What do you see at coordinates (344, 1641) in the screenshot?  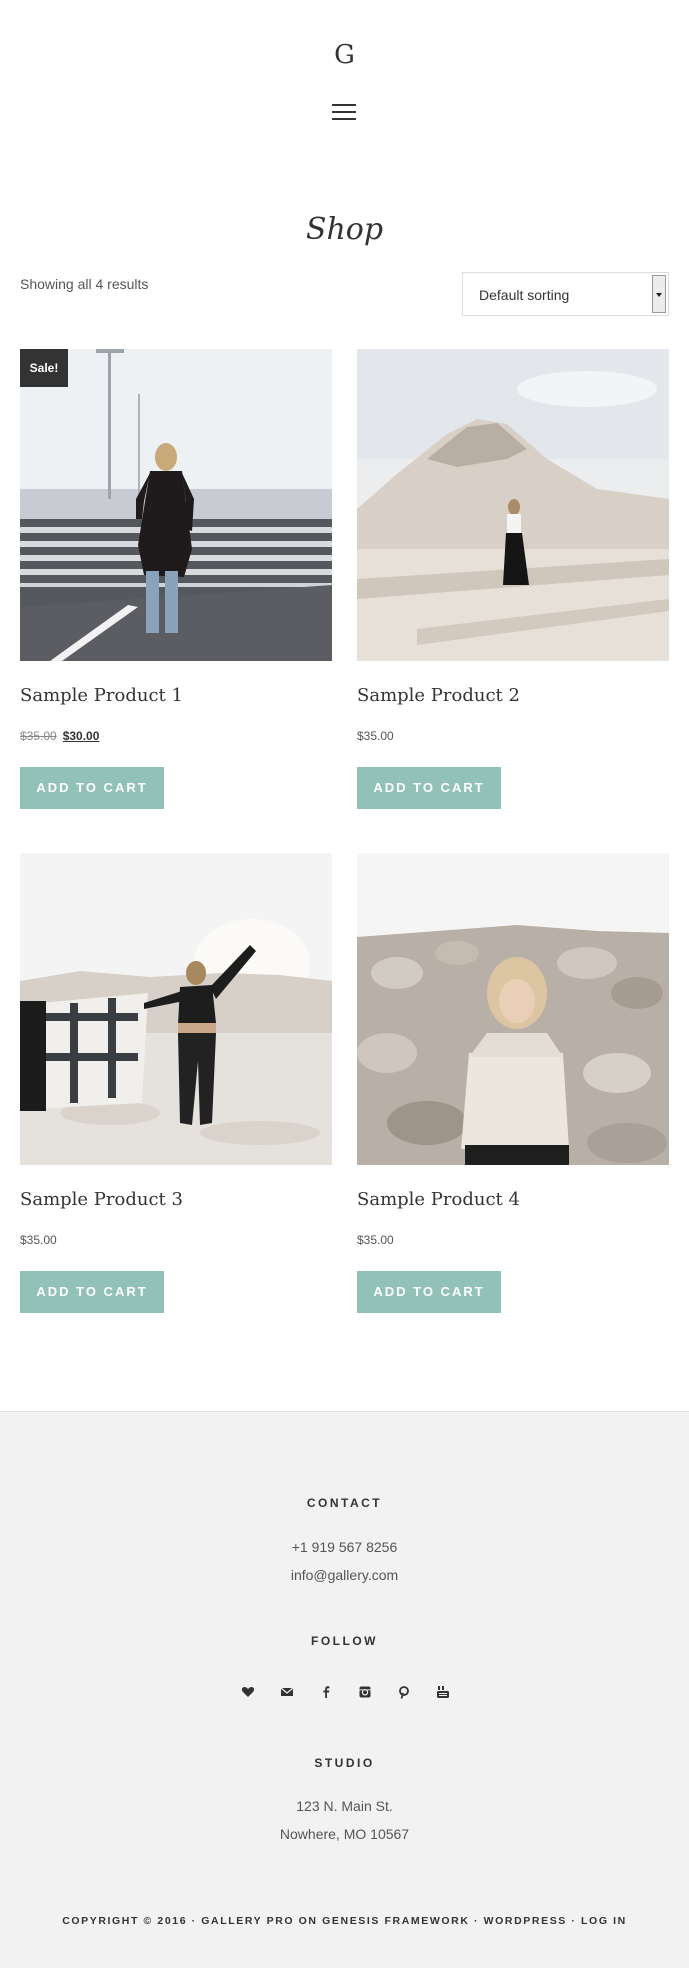 I see `follow-heading: FOLLOW` at bounding box center [344, 1641].